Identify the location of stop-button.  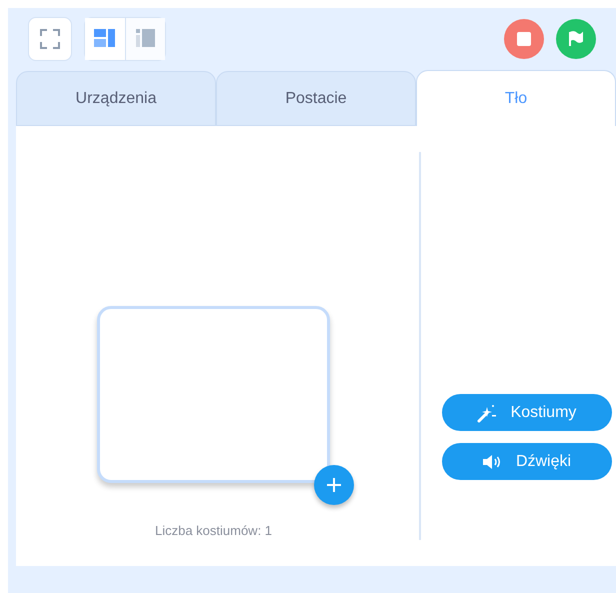
(524, 39).